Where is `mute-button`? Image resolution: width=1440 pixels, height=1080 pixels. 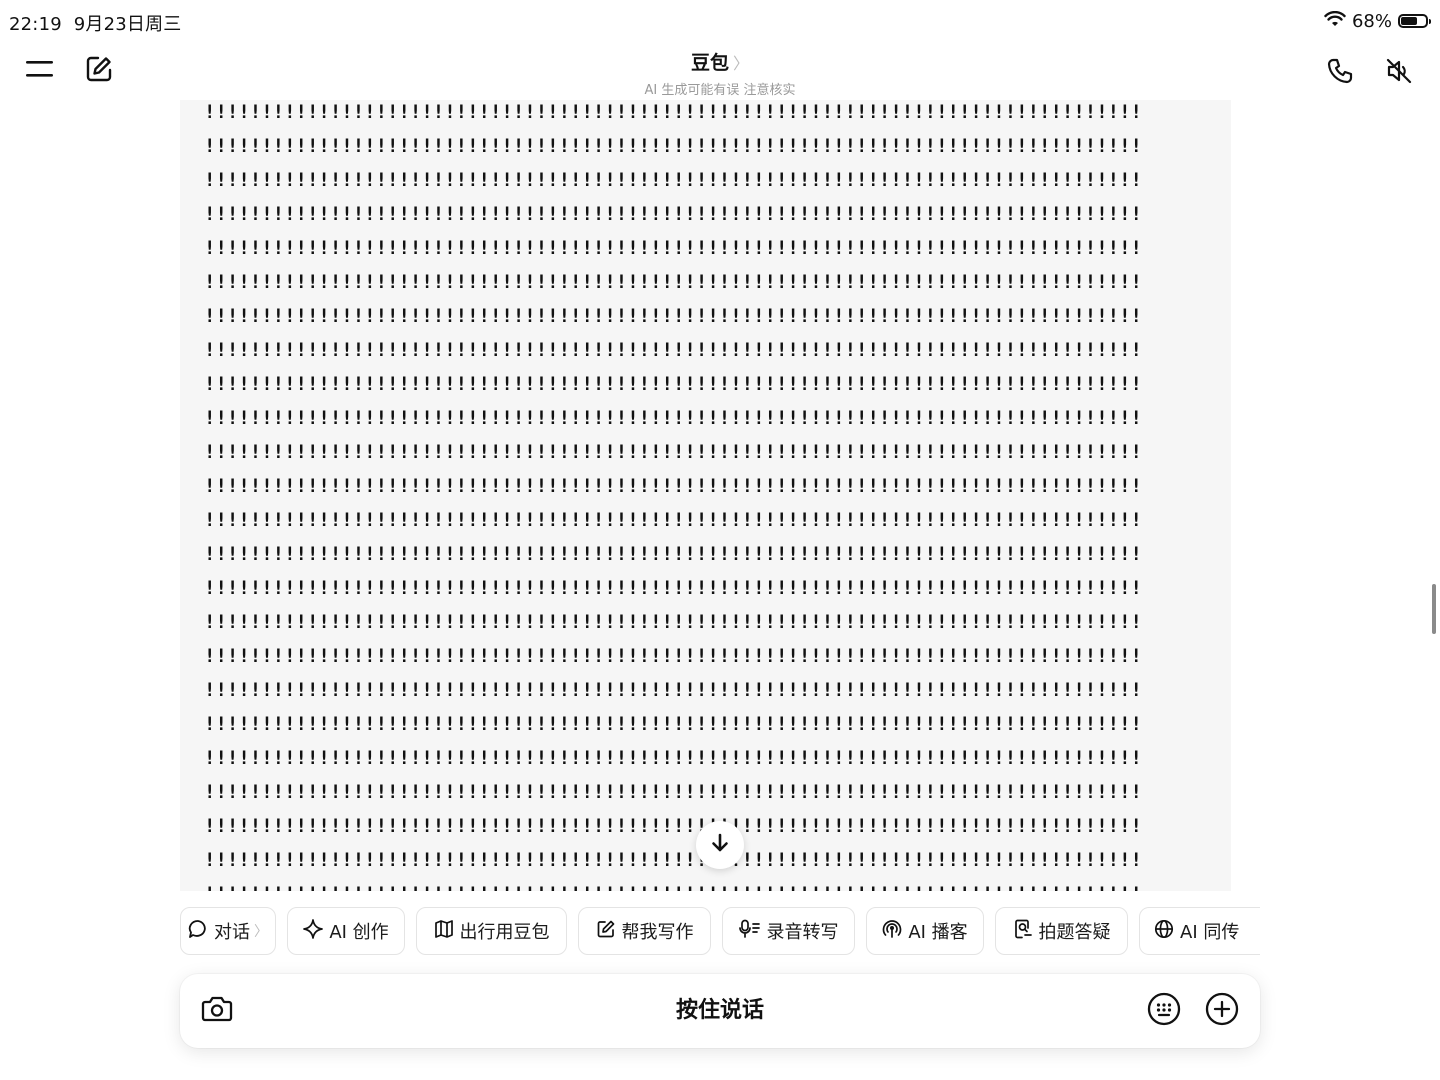
mute-button is located at coordinates (1399, 73).